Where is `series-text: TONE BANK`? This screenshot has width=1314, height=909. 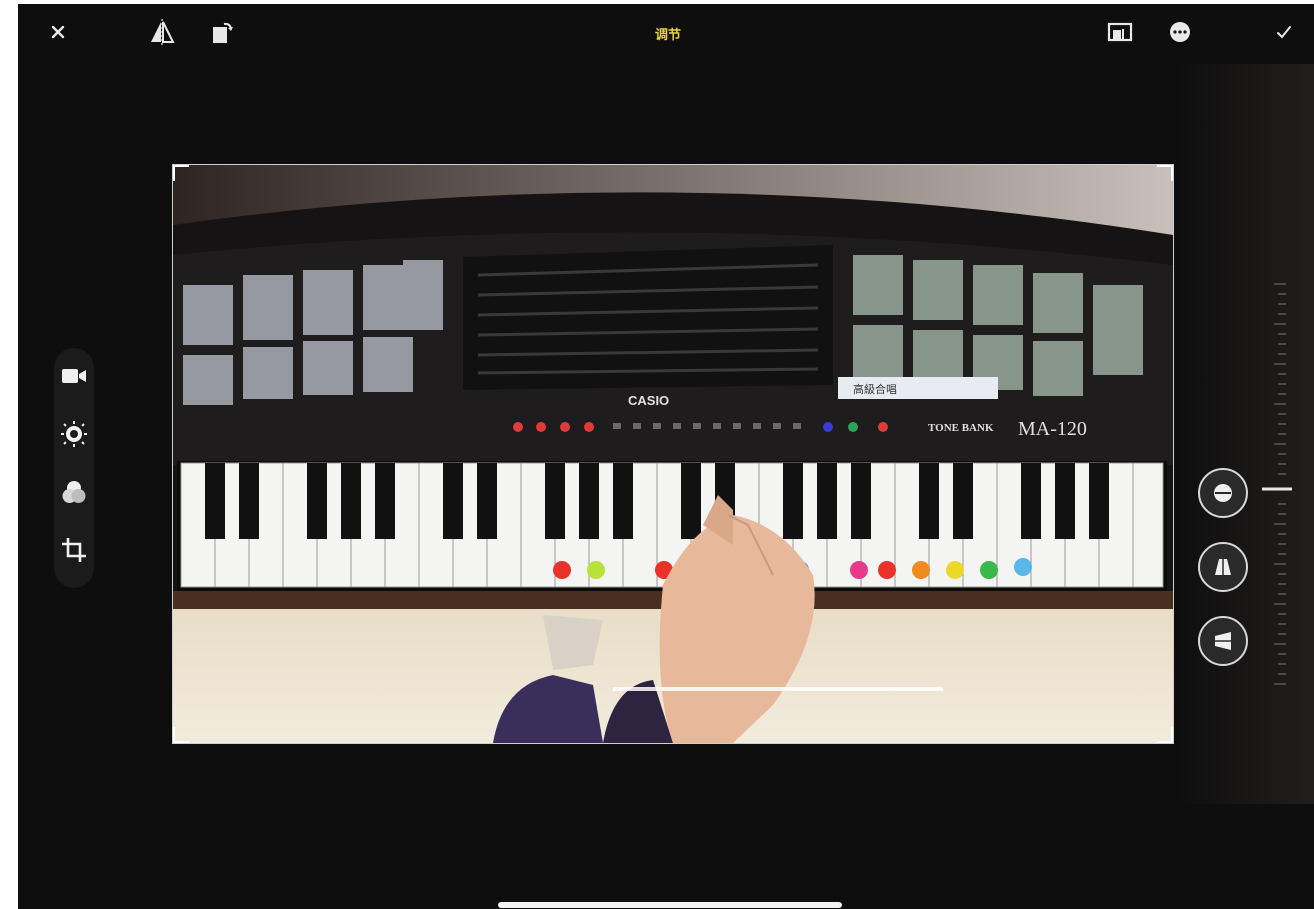 series-text: TONE BANK is located at coordinates (961, 428).